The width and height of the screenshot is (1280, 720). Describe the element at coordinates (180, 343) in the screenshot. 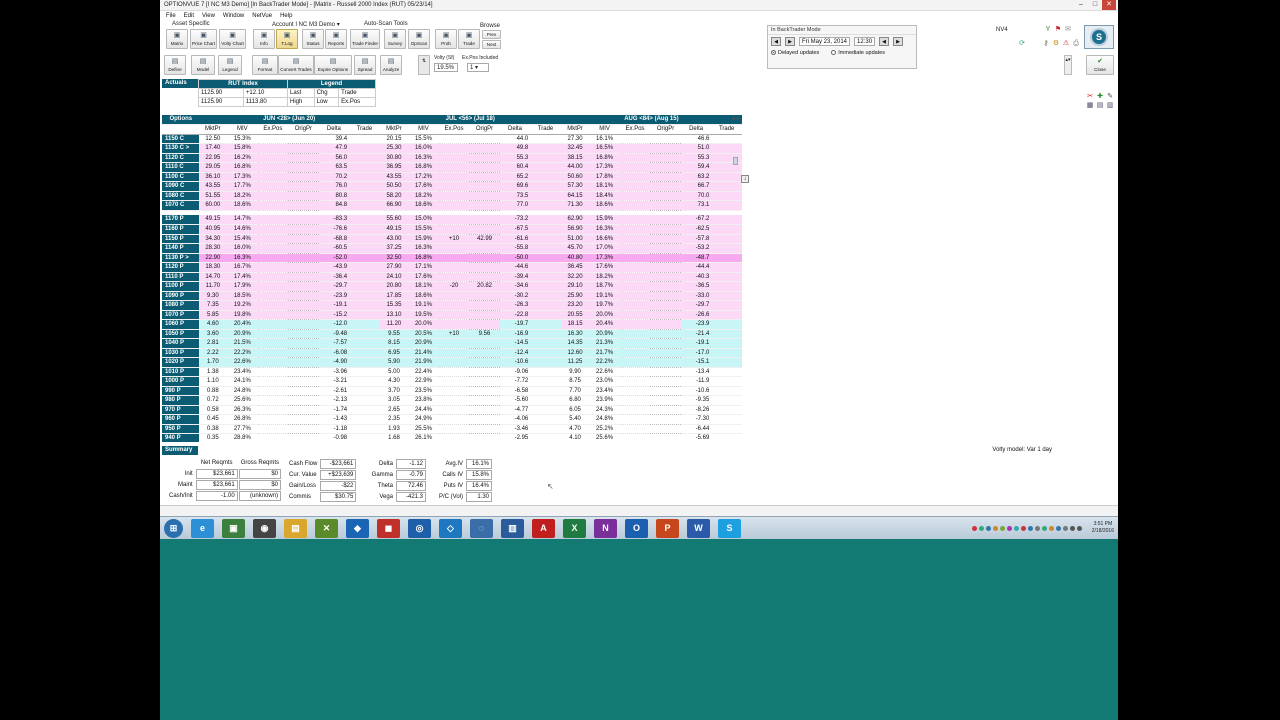

I see `strike-label: 1040 P` at that location.